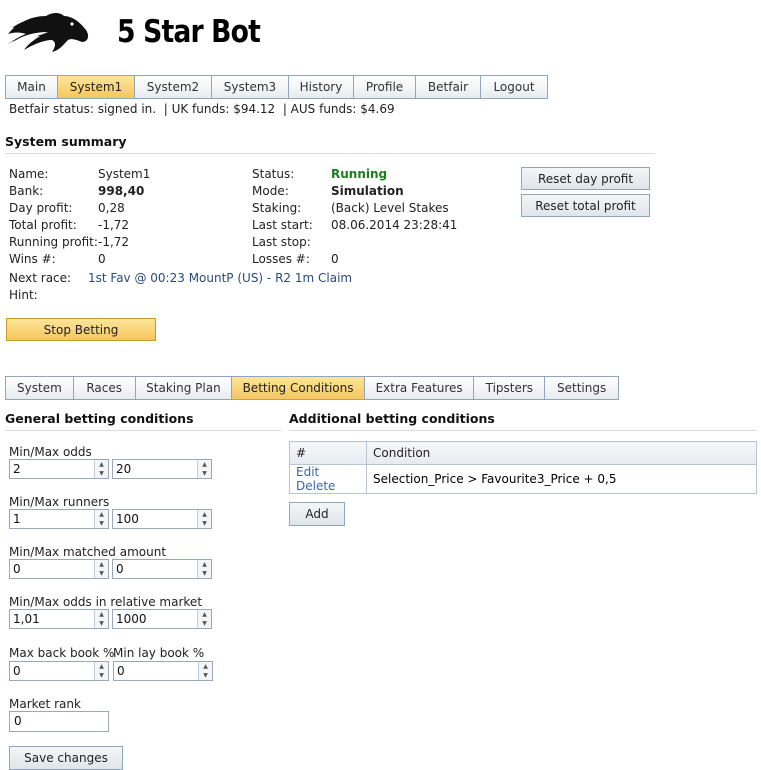 This screenshot has width=761, height=770. I want to click on last-start-label: Last start:, so click(282, 225).